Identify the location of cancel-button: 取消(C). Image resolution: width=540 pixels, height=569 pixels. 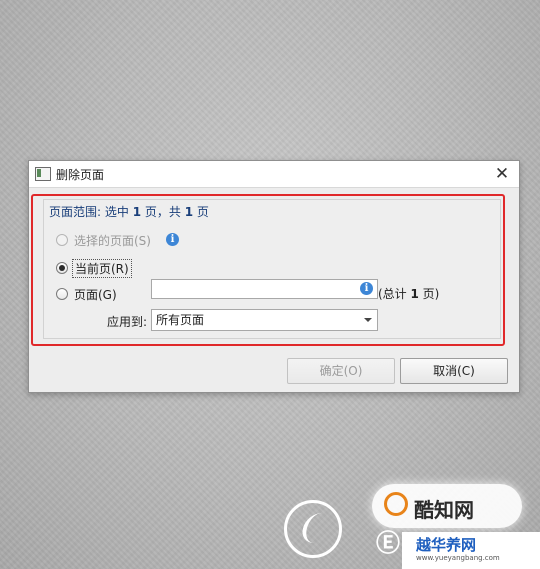
(454, 371).